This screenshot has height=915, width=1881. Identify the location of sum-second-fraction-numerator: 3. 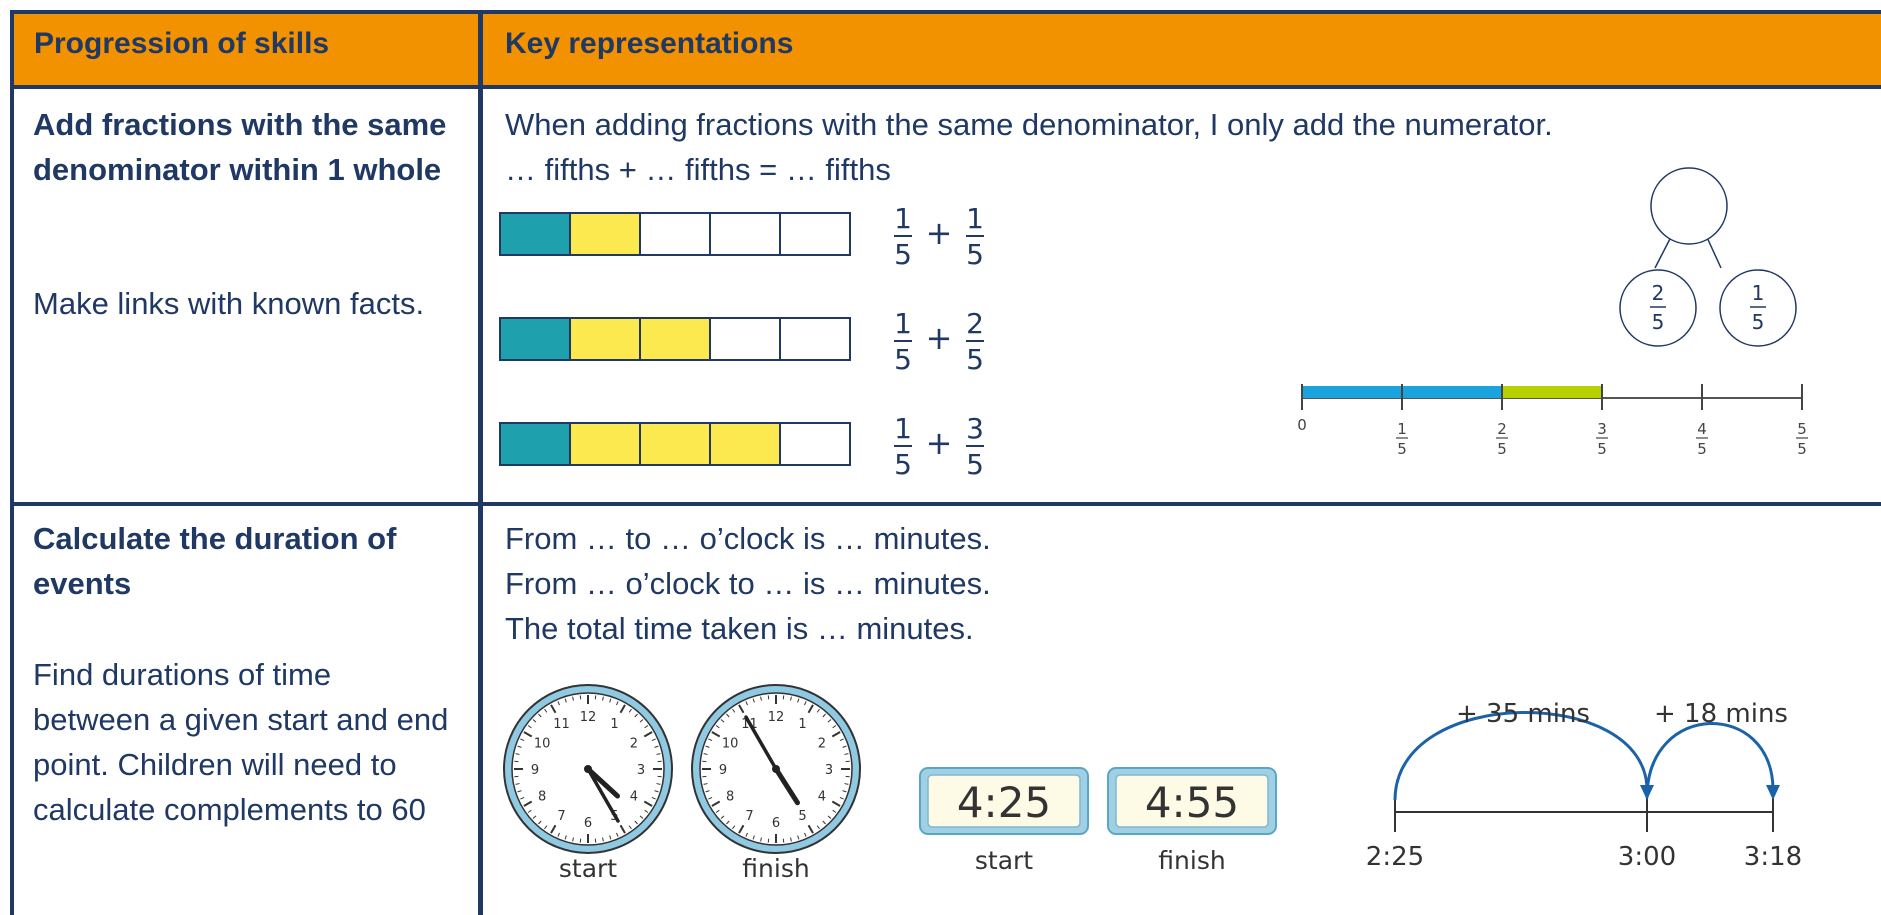
(975, 428).